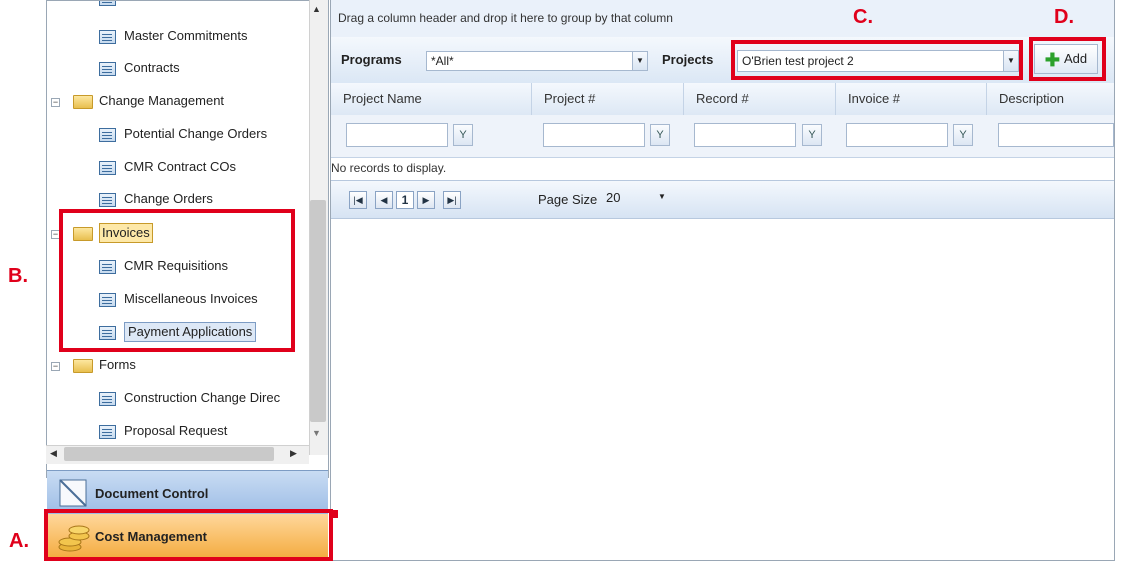 The image size is (1125, 561). What do you see at coordinates (636, 200) in the screenshot?
I see `page-size-select: 20 ▼` at bounding box center [636, 200].